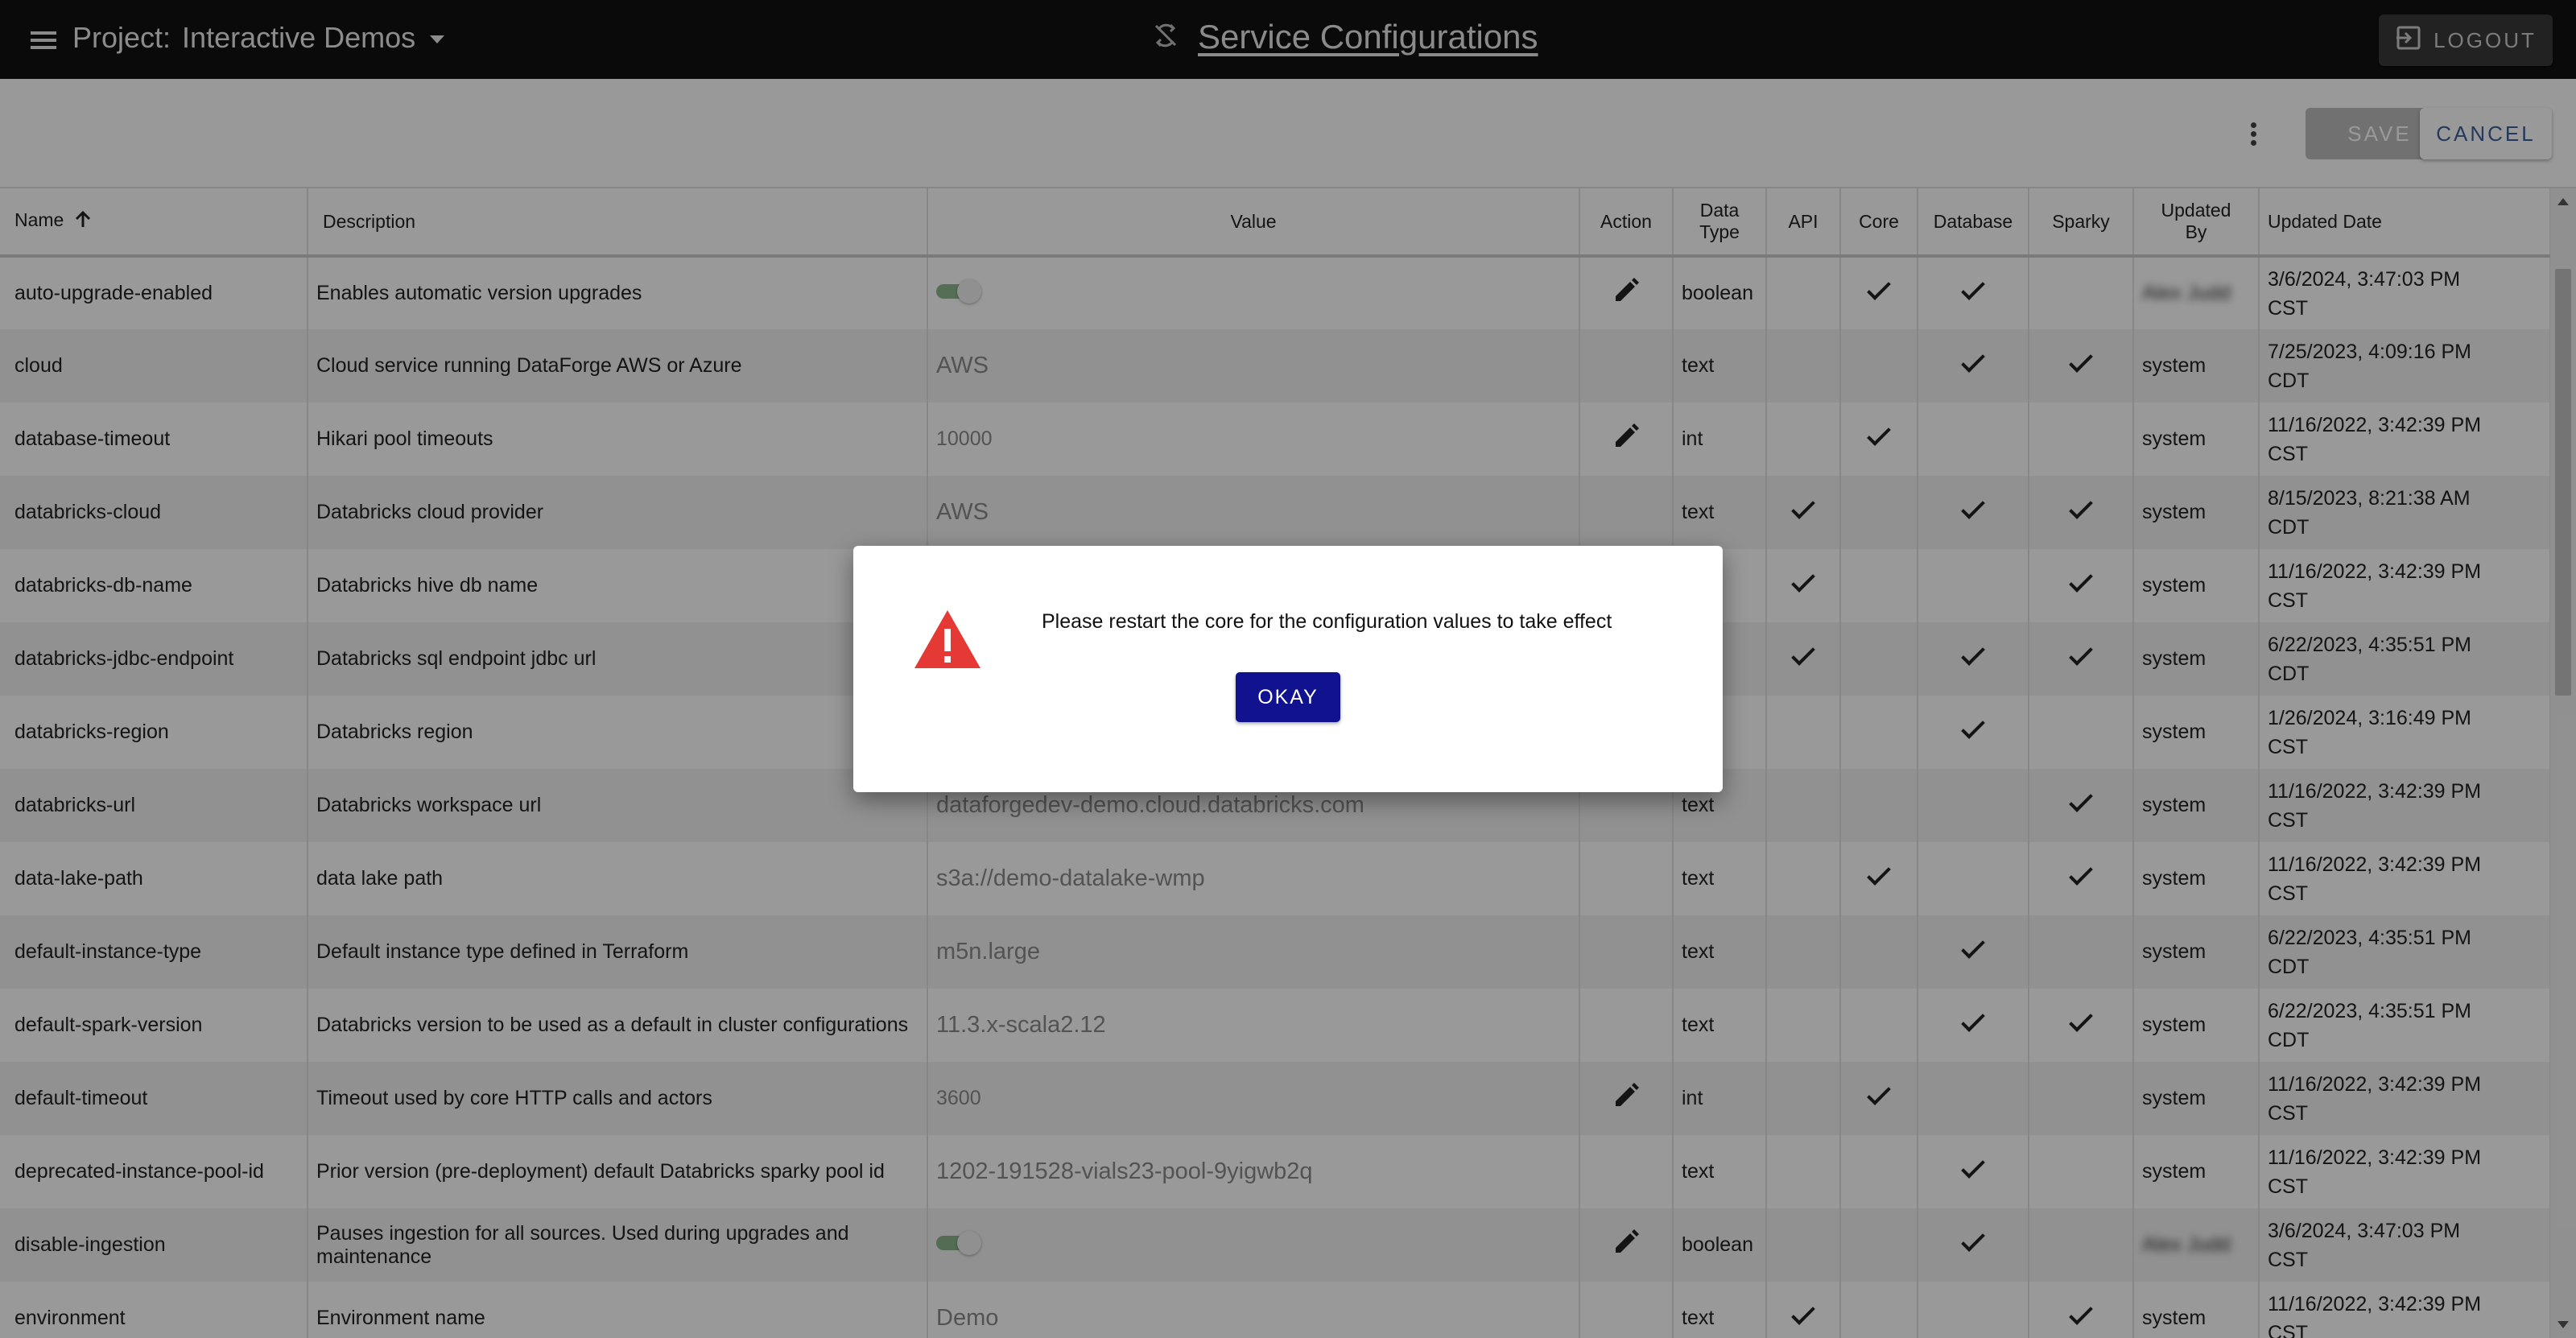 This screenshot has height=1338, width=2576. Describe the element at coordinates (947, 639) in the screenshot. I see `warning-icon` at that location.